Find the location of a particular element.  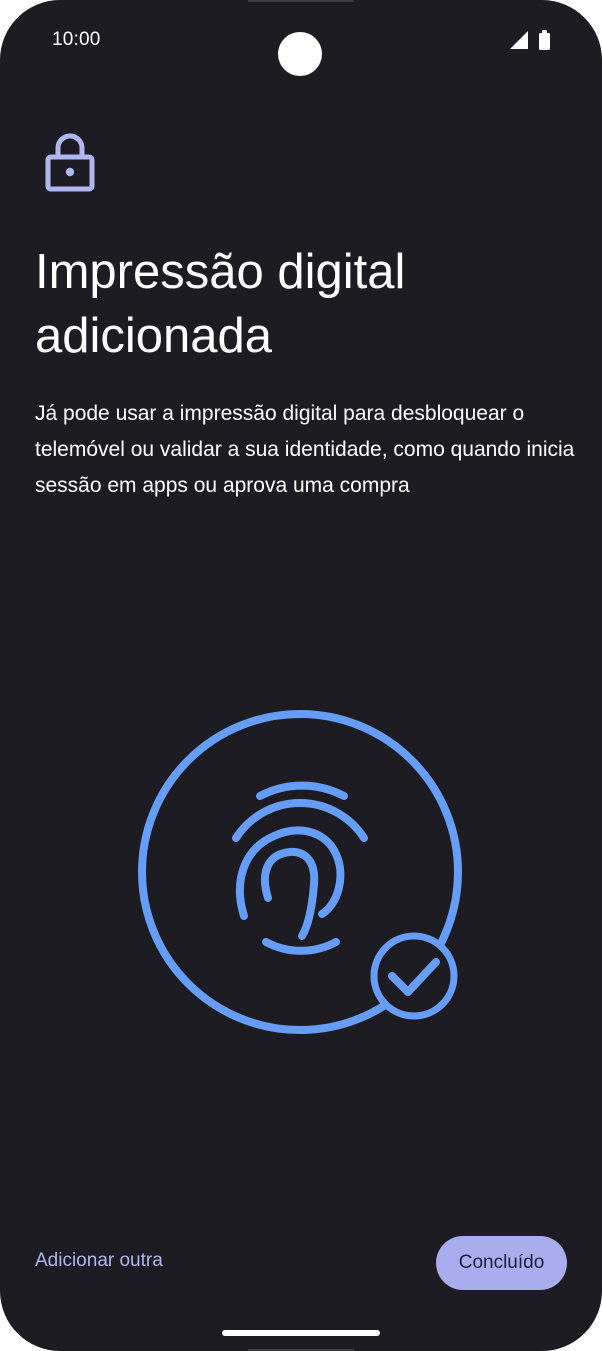

check-badge is located at coordinates (414, 976).